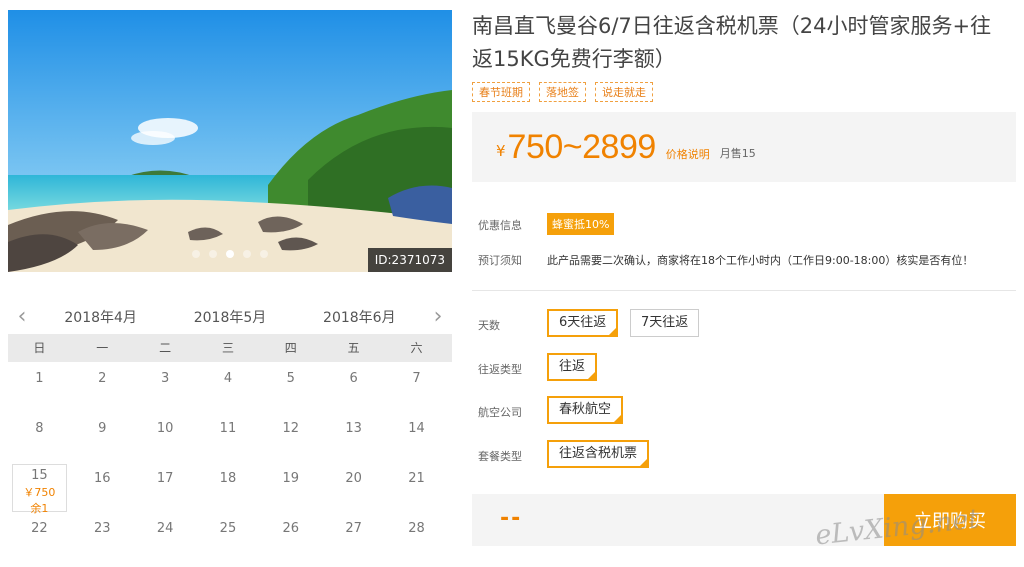 This screenshot has width=1024, height=567. What do you see at coordinates (744, 520) in the screenshot?
I see `purchase-bar: -- 立即购买` at bounding box center [744, 520].